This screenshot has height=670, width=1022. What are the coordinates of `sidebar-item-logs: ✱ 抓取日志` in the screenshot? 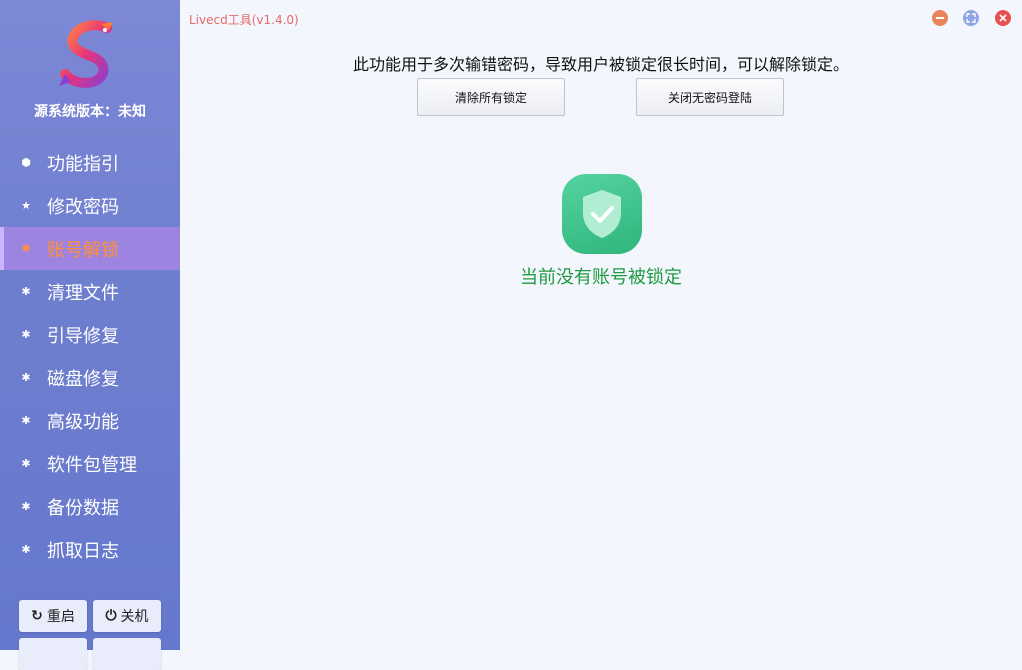 It's located at (90, 549).